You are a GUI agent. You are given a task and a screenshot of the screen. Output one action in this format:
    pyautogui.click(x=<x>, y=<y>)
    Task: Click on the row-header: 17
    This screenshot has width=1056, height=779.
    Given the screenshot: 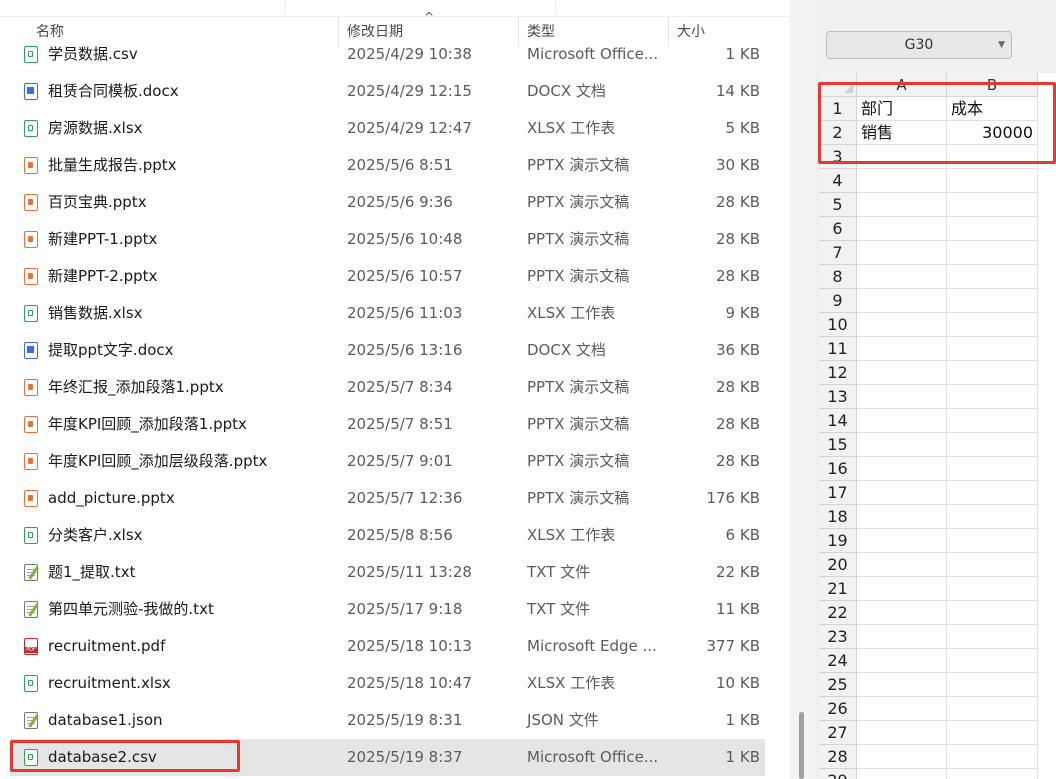 What is the action you would take?
    pyautogui.click(x=838, y=493)
    